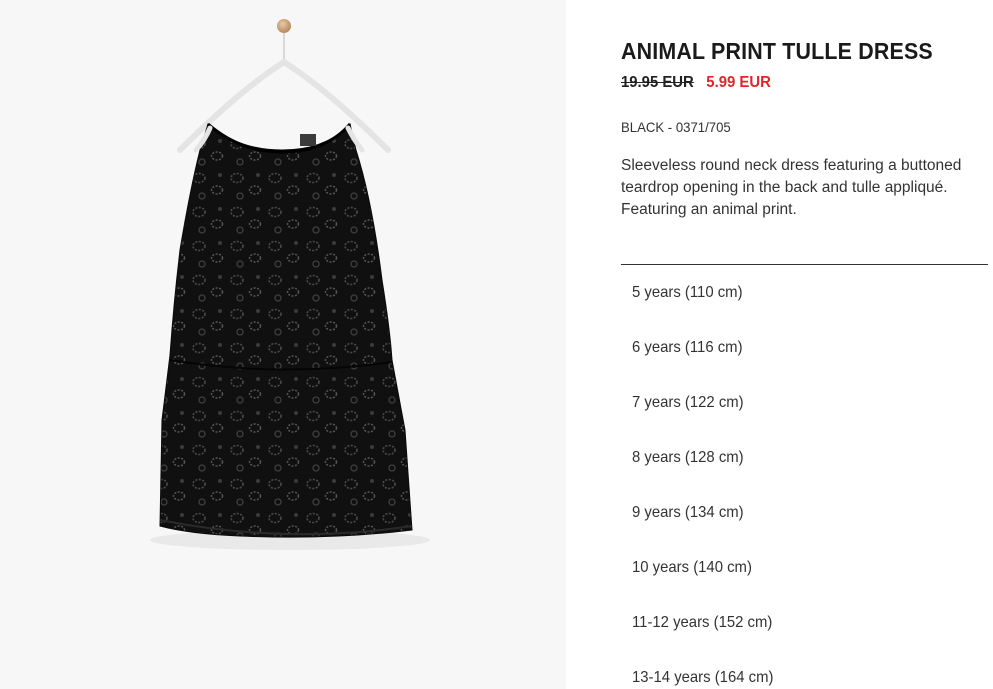 The image size is (993, 689). What do you see at coordinates (702, 622) in the screenshot?
I see `size-label: 11-12 years (152 cm)` at bounding box center [702, 622].